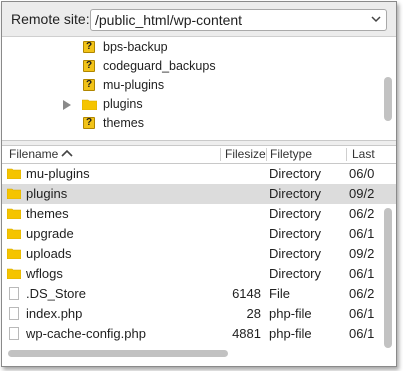 The width and height of the screenshot is (403, 371). I want to click on file-row: index.php 28 php-file 06/1, so click(199, 314).